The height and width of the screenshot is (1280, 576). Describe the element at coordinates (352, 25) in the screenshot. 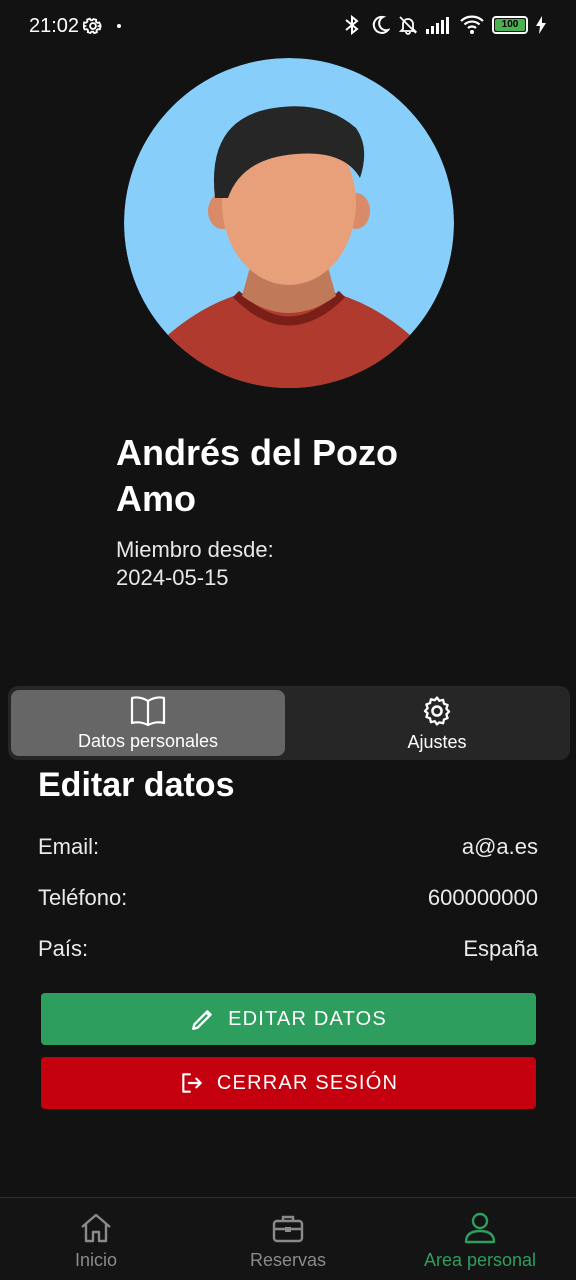

I see `bluetooth-icon` at that location.